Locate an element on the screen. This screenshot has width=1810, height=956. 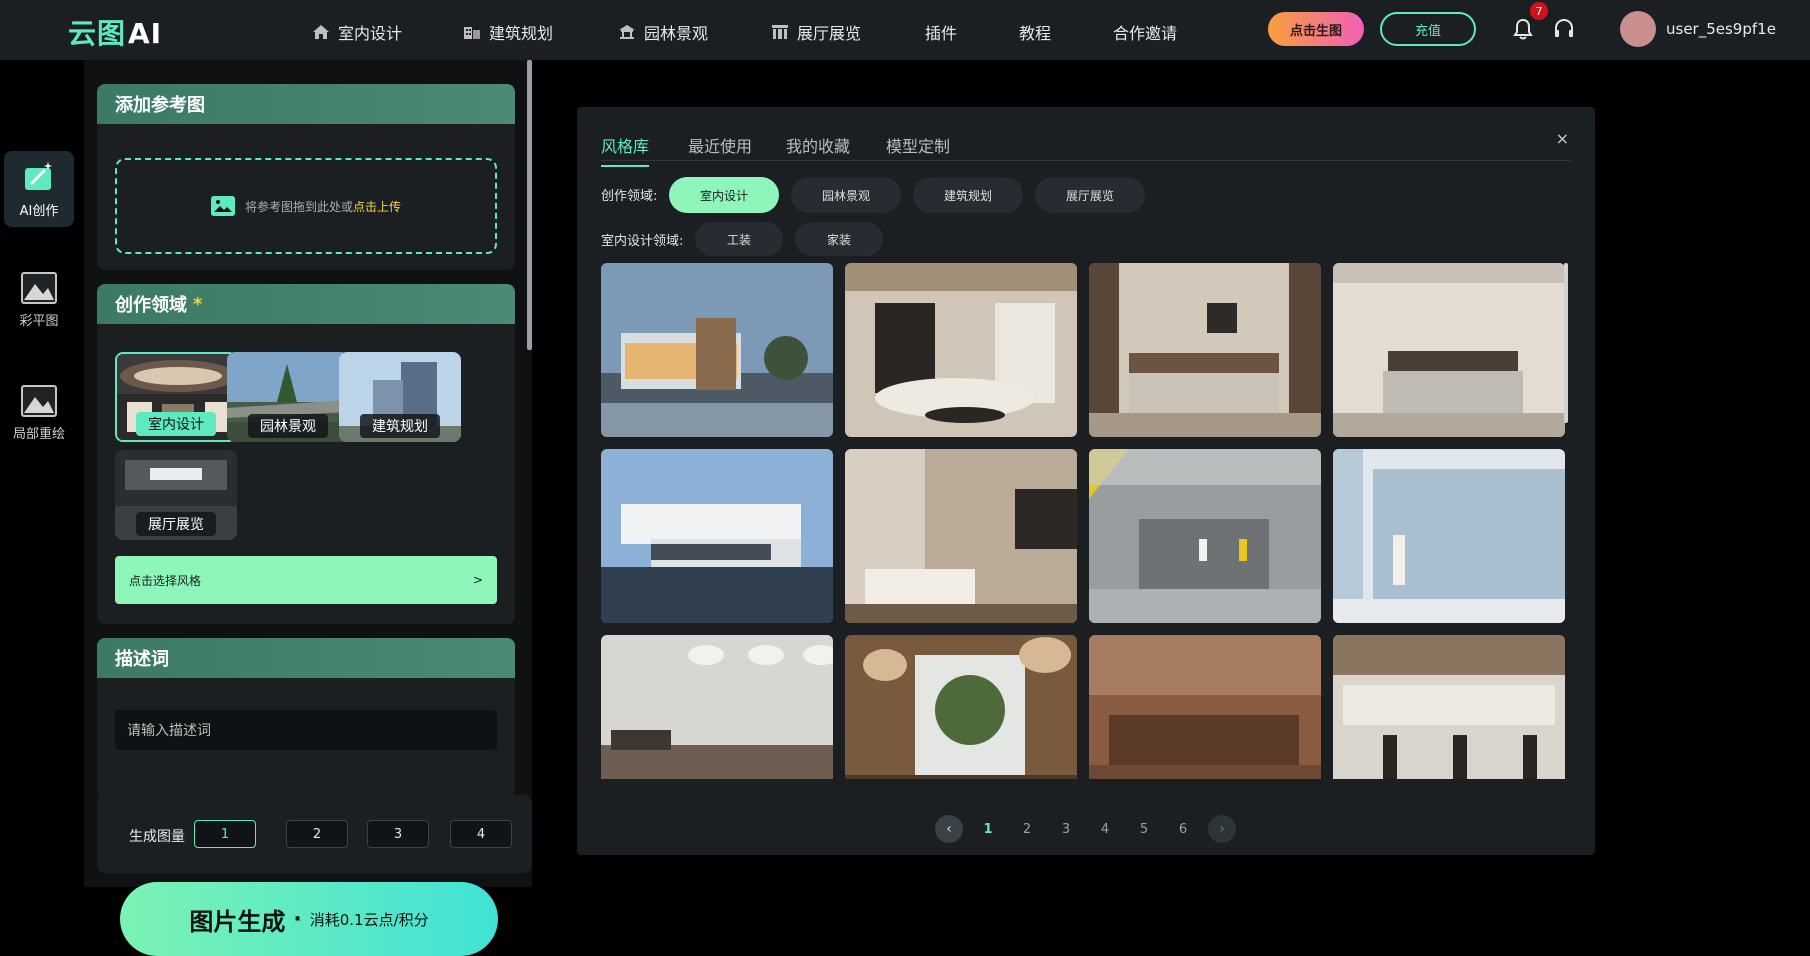
image-icon is located at coordinates (39, 400).